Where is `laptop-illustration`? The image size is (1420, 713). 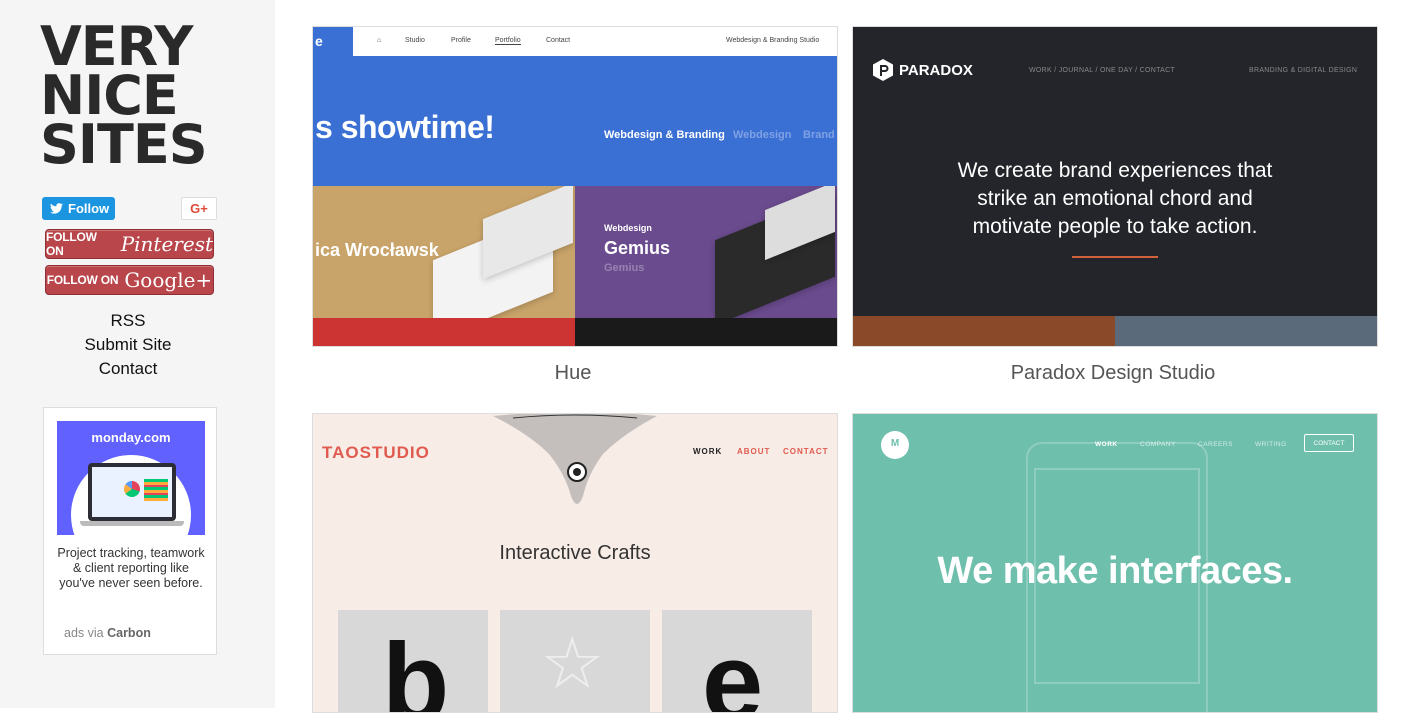
laptop-illustration is located at coordinates (132, 492).